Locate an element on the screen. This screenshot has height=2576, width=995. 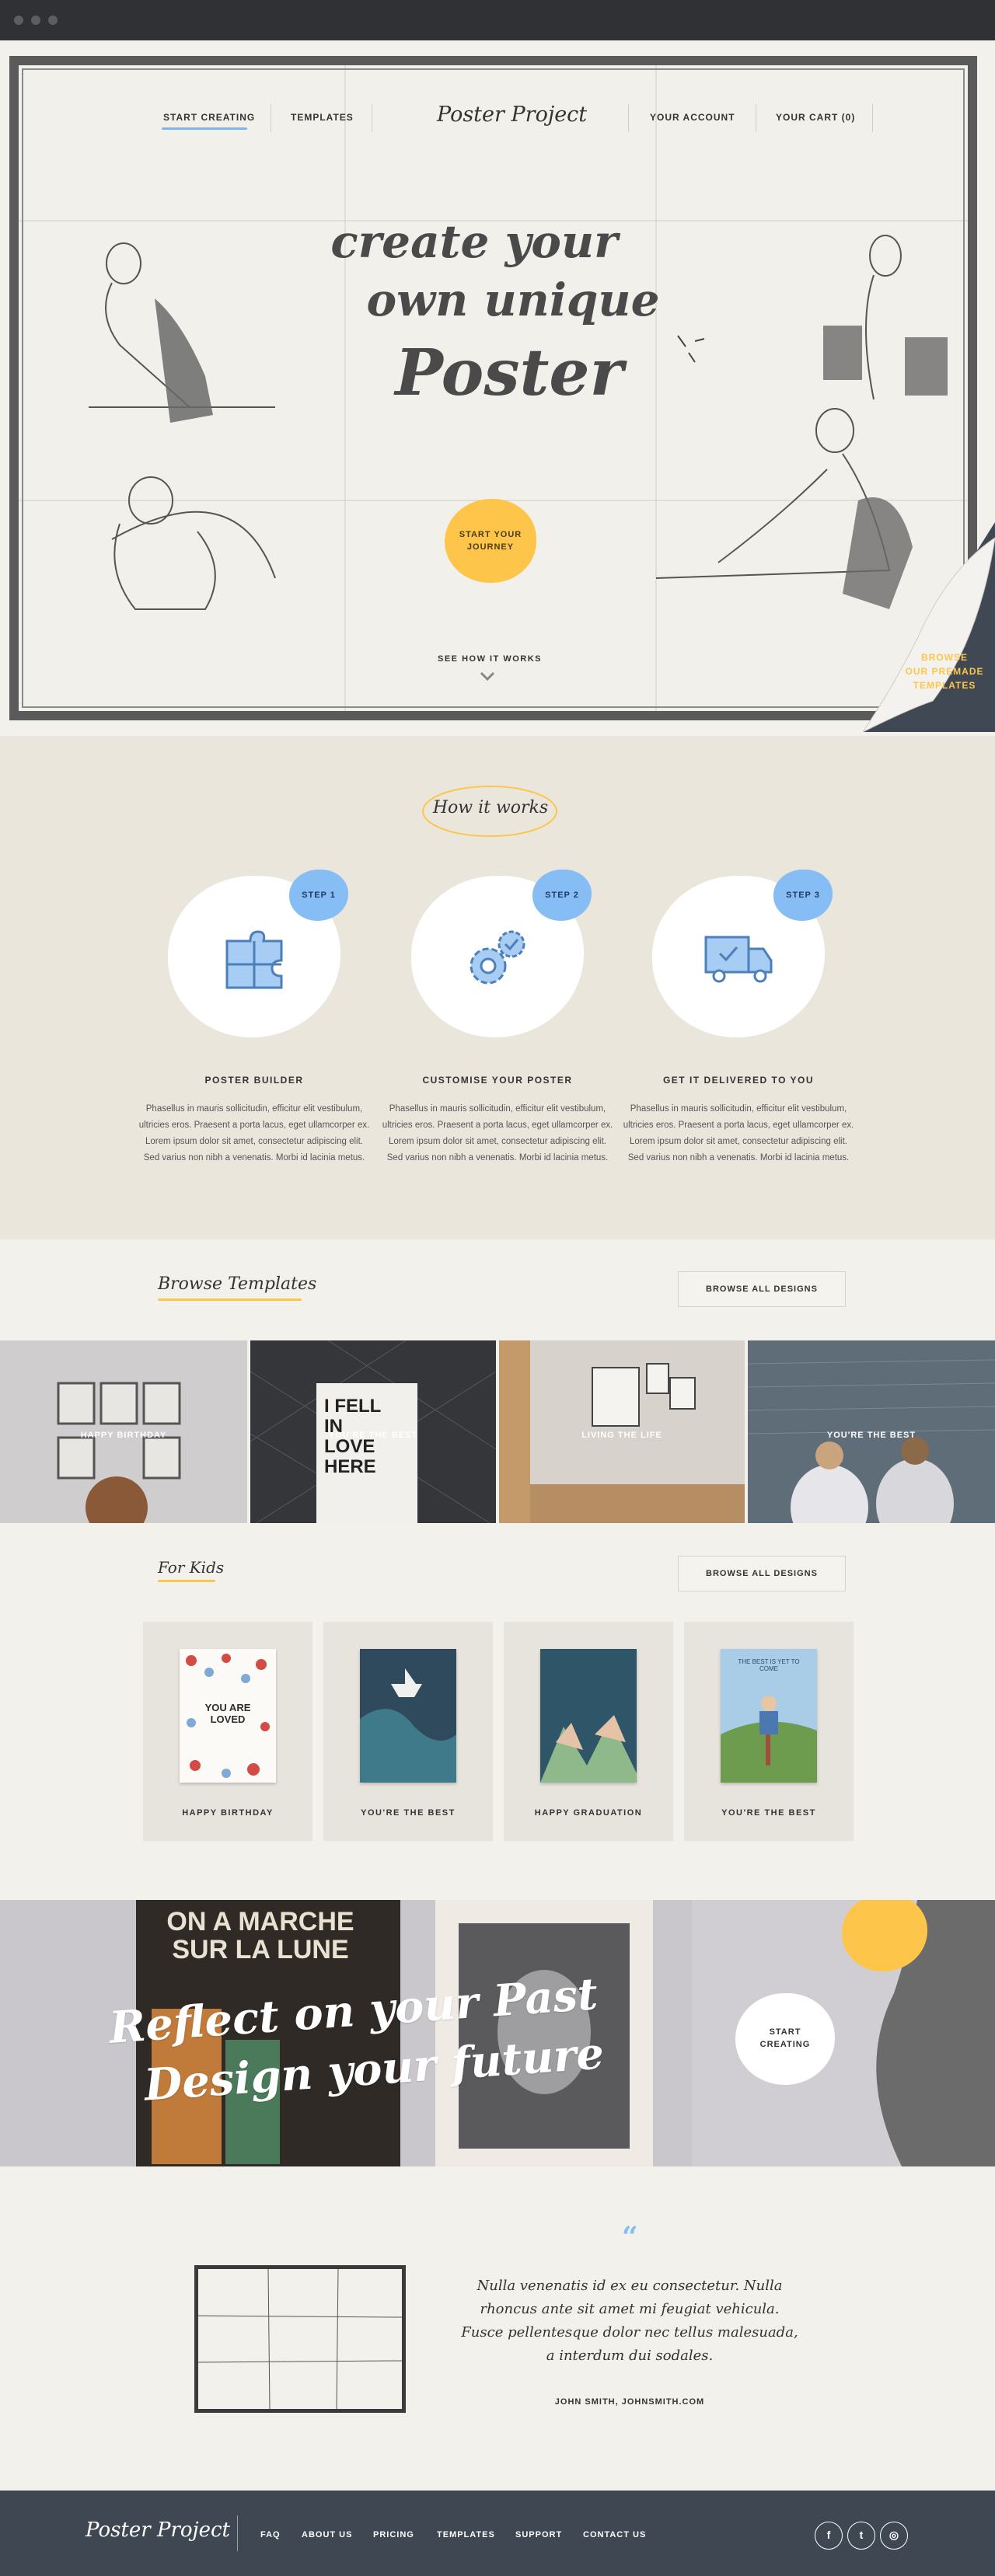
step-illustration-blob: STEP 1 is located at coordinates (258, 953).